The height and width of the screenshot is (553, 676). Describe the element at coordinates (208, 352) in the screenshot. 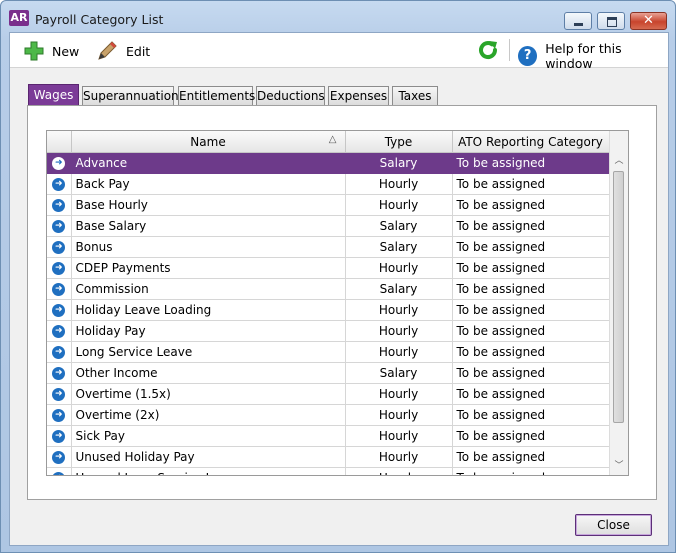

I see `cell-name: Long Service Leave` at that location.